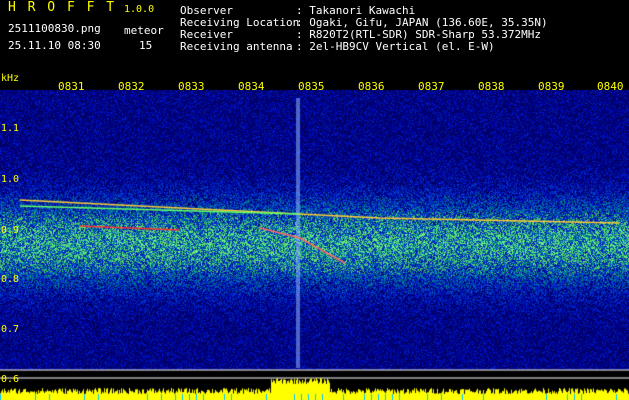  Describe the element at coordinates (10, 128) in the screenshot. I see `freq-tick-1.1: 1.1` at that location.